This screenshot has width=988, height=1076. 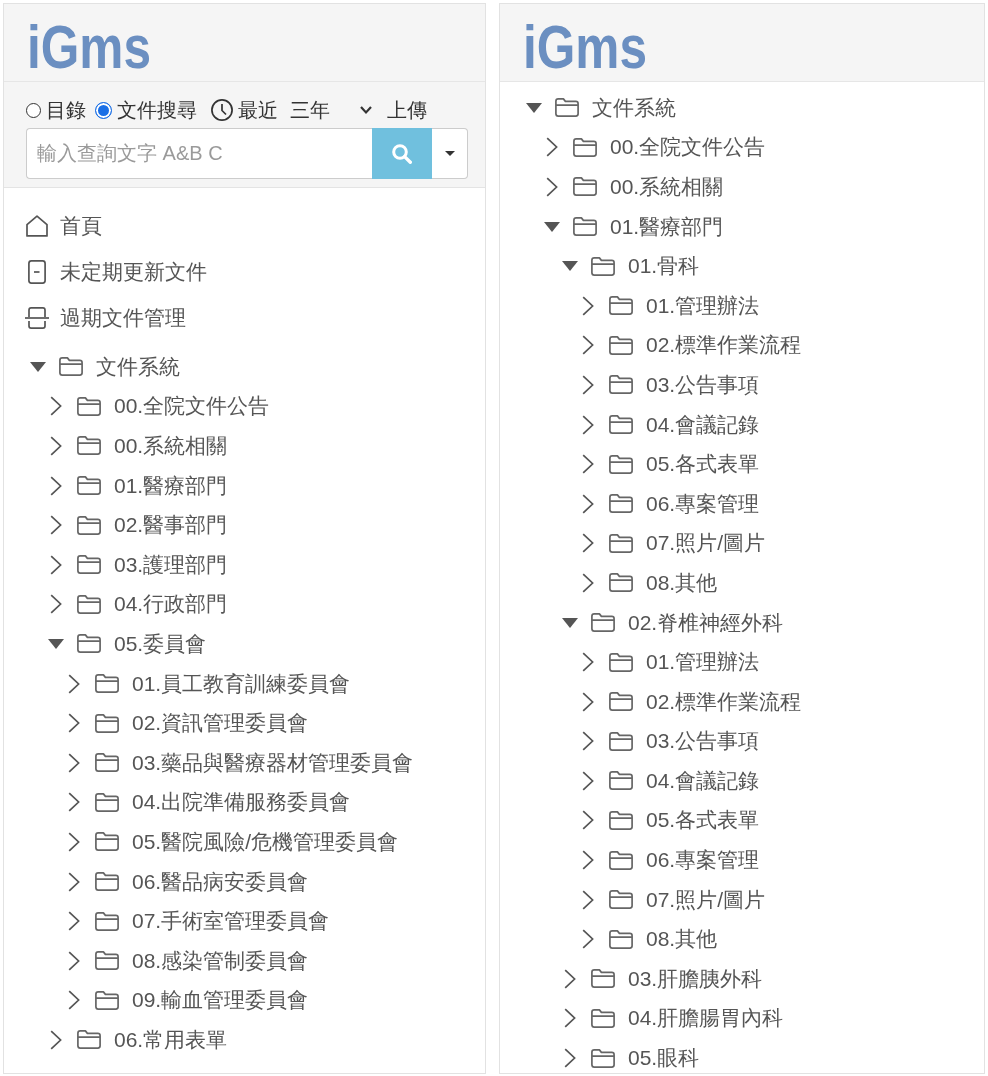 I want to click on folder-label: 01.員工教育訓練委員會, so click(x=241, y=683).